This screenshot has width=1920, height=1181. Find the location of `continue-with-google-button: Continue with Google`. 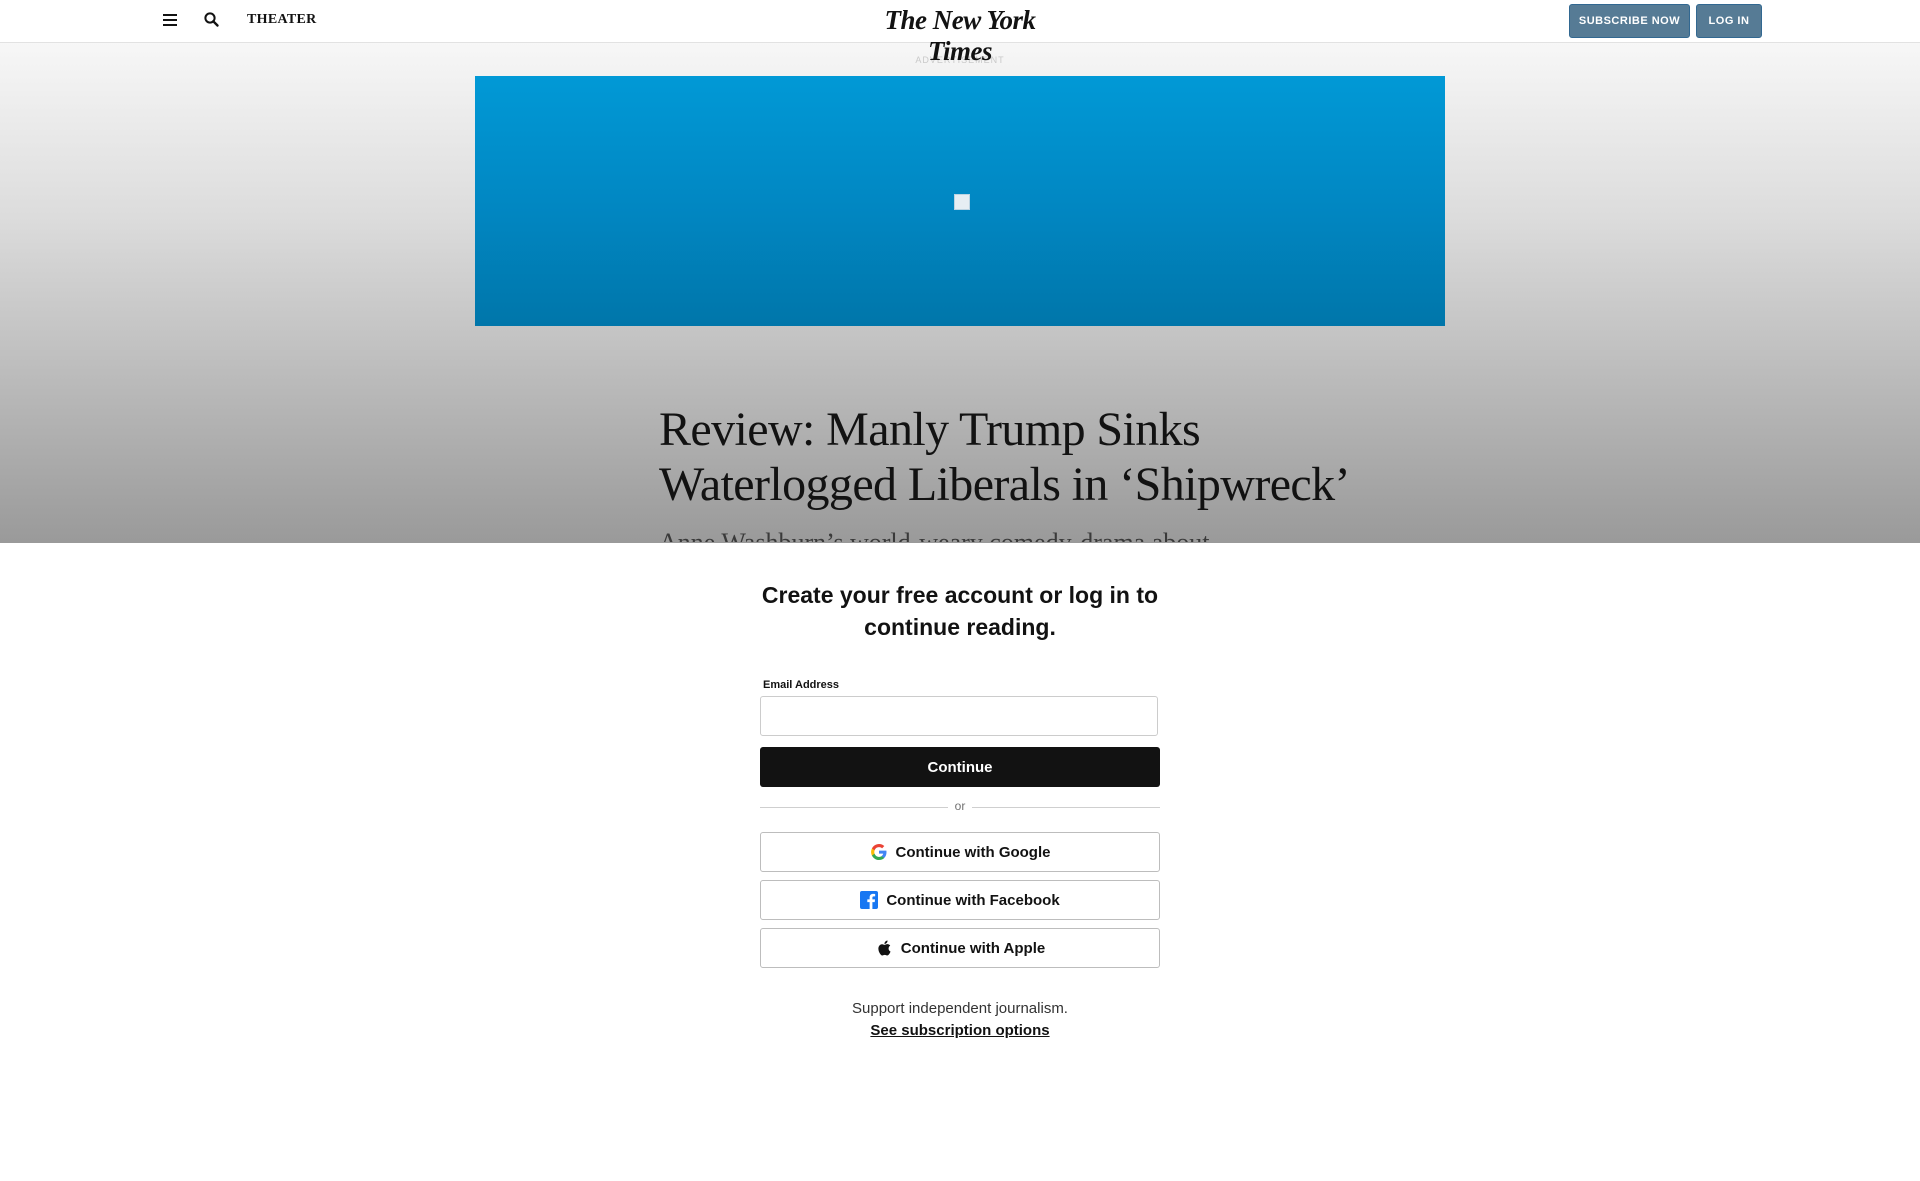

continue-with-google-button: Continue with Google is located at coordinates (960, 852).